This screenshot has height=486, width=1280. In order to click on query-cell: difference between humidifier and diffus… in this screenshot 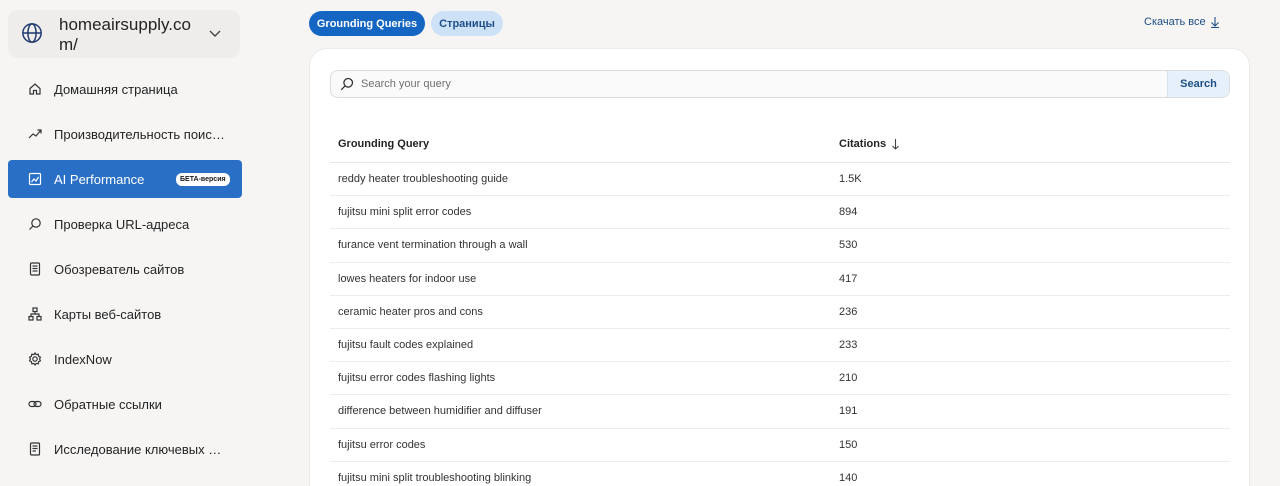, I will do `click(440, 411)`.